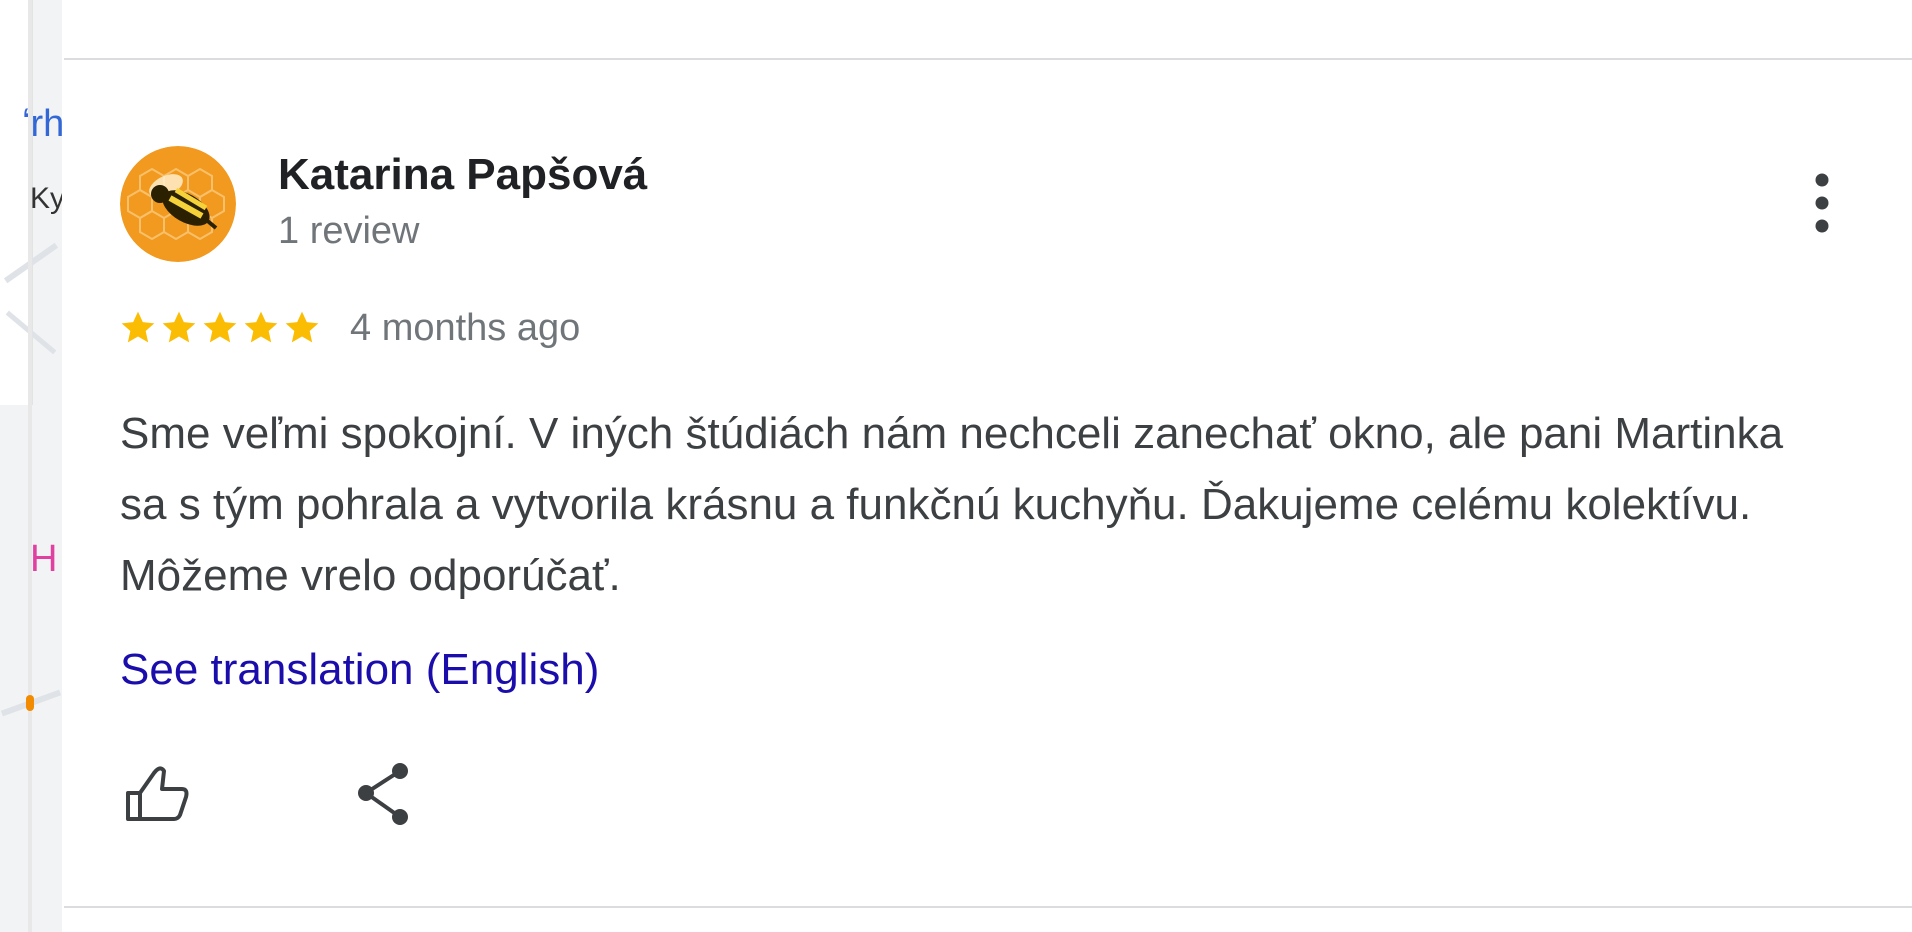 The image size is (1912, 932). I want to click on map-label-fragment: H, so click(44, 559).